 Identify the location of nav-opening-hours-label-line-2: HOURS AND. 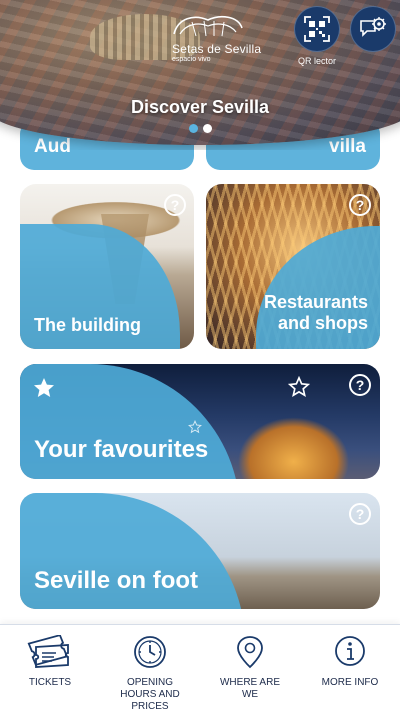
(150, 694).